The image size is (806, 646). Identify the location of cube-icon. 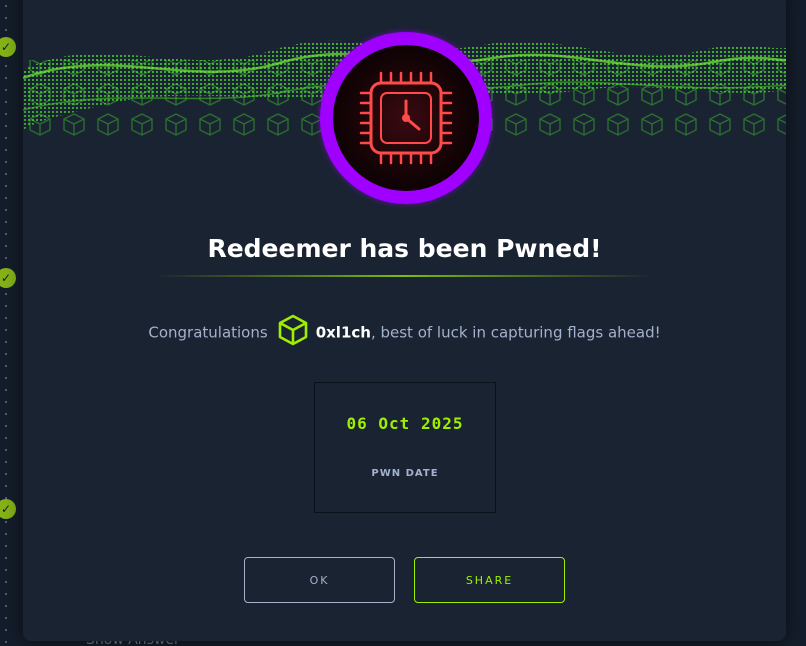
(293, 330).